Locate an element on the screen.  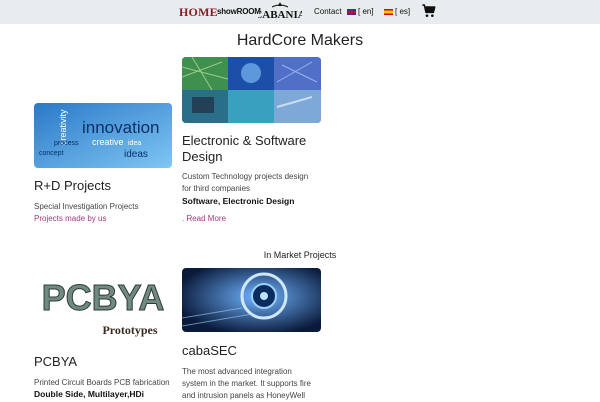
cabania-logo: CABANIA is located at coordinates (280, 12).